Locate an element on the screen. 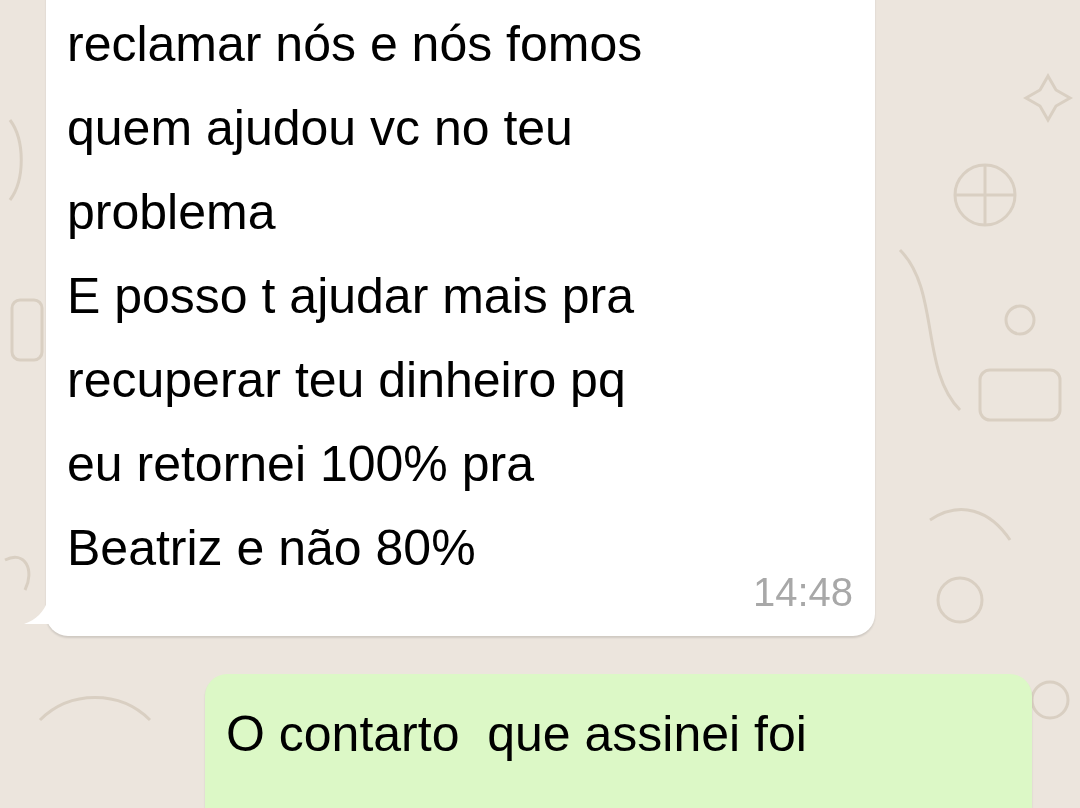 This screenshot has width=1080, height=808. message-time: 14:48 is located at coordinates (802, 592).